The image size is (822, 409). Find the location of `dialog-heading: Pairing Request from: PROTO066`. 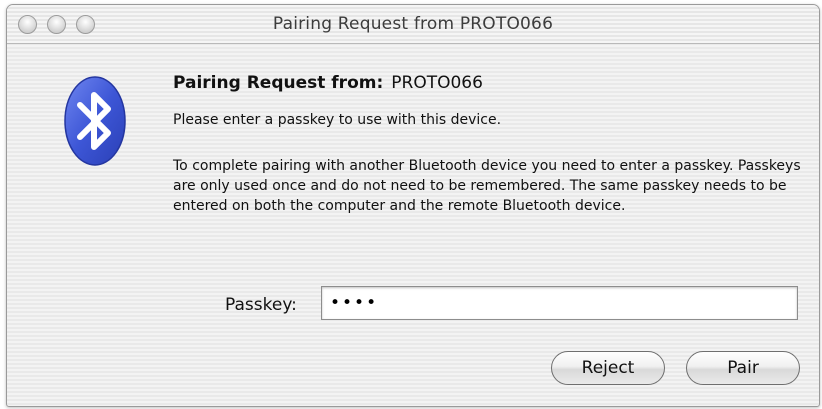

dialog-heading: Pairing Request from: PROTO066 is located at coordinates (328, 83).